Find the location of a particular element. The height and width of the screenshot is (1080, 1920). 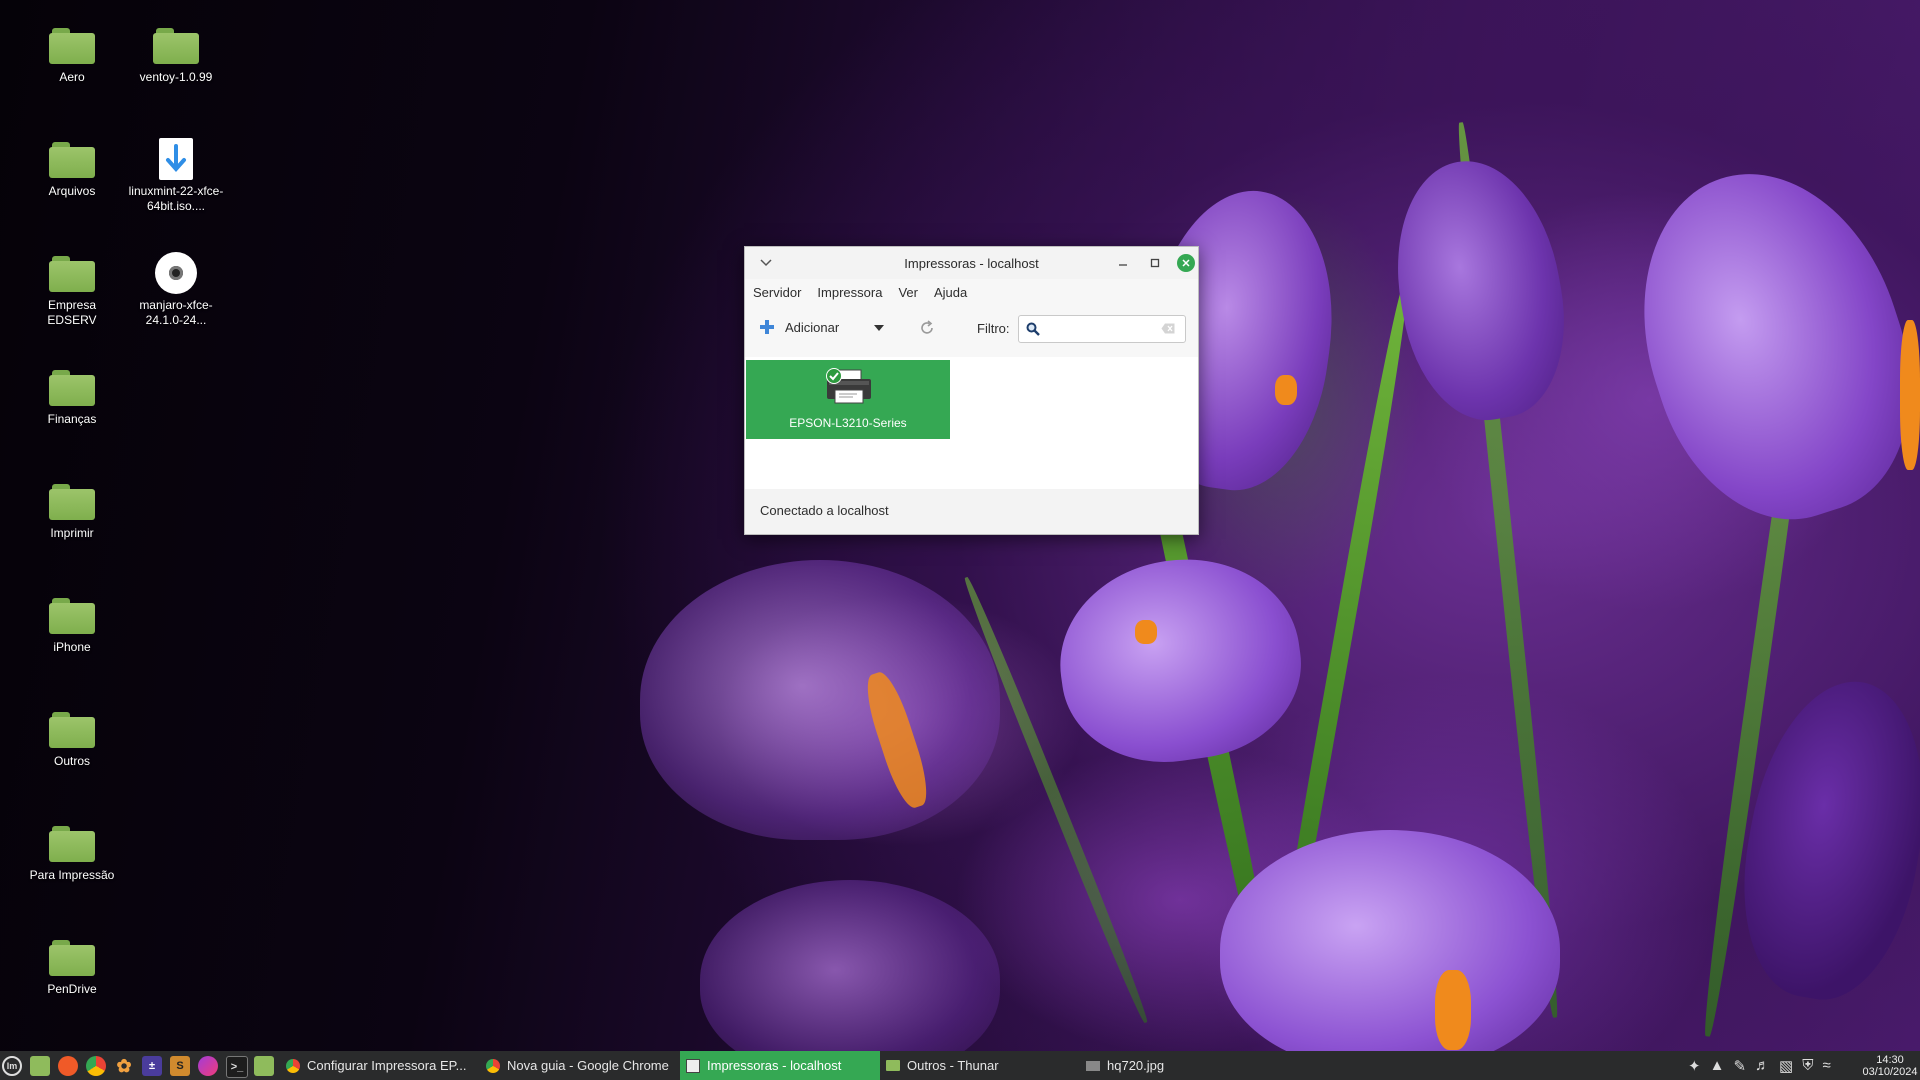

show-desktop-icon is located at coordinates (40, 1066).